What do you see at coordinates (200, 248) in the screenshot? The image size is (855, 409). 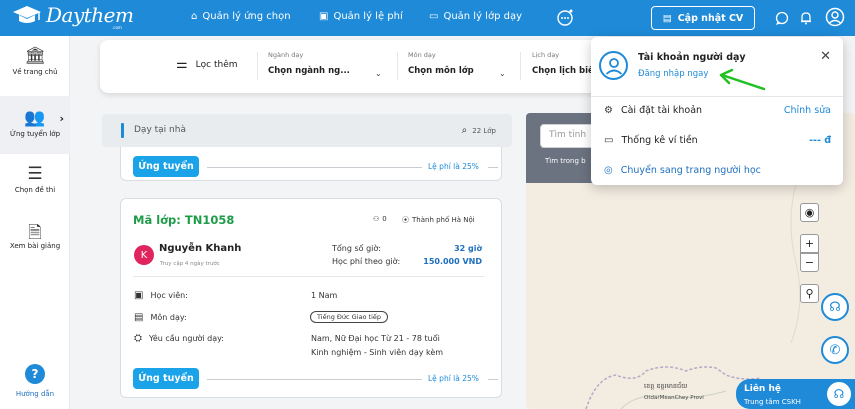 I see `tutor-name: Nguyễn Khanh` at bounding box center [200, 248].